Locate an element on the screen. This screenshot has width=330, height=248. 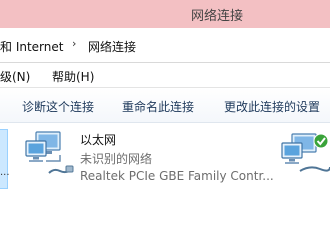
selected-connection-item is located at coordinates (4, 159).